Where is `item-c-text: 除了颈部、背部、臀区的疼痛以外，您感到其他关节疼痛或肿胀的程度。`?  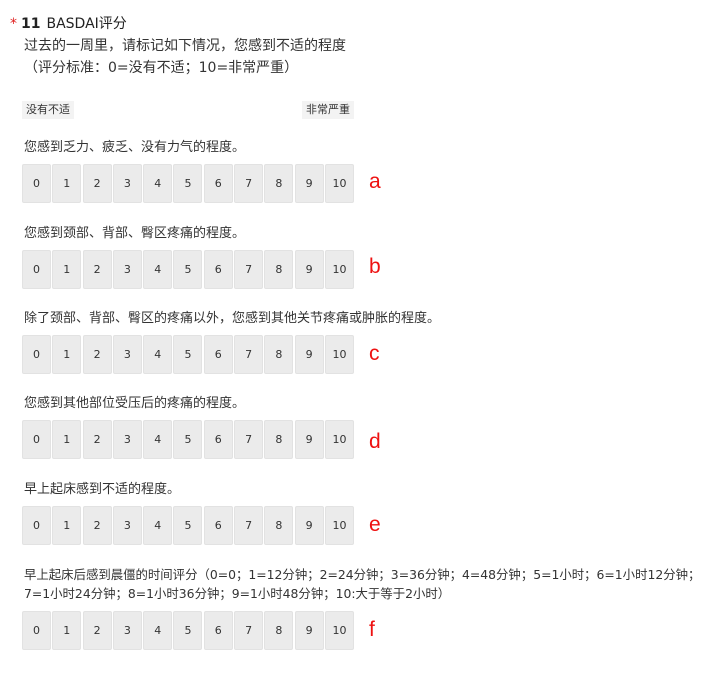
item-c-text: 除了颈部、背部、臀区的疼痛以外，您感到其他关节疼痛或肿胀的程度。 is located at coordinates (232, 318).